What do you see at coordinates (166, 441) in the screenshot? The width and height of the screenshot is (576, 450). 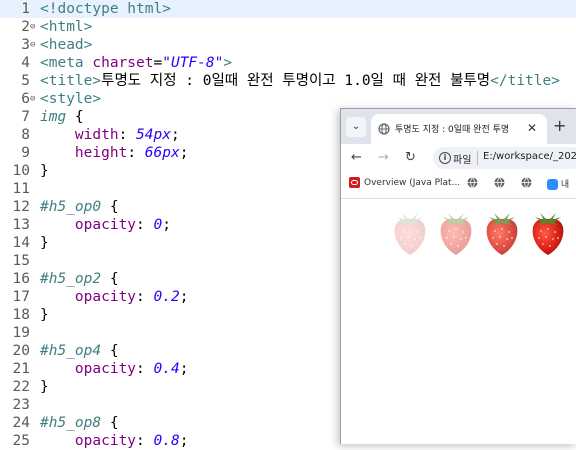 I see `code-token: 0.8` at bounding box center [166, 441].